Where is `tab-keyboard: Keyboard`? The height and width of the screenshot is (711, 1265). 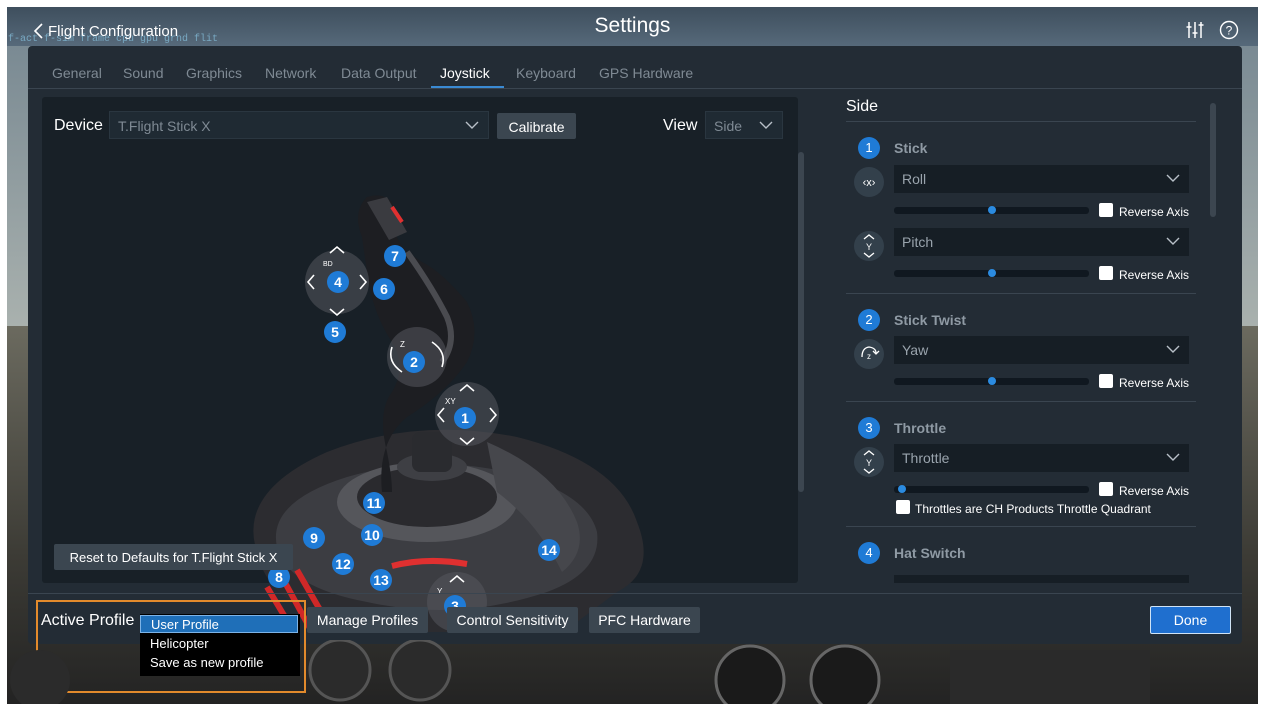
tab-keyboard: Keyboard is located at coordinates (546, 73).